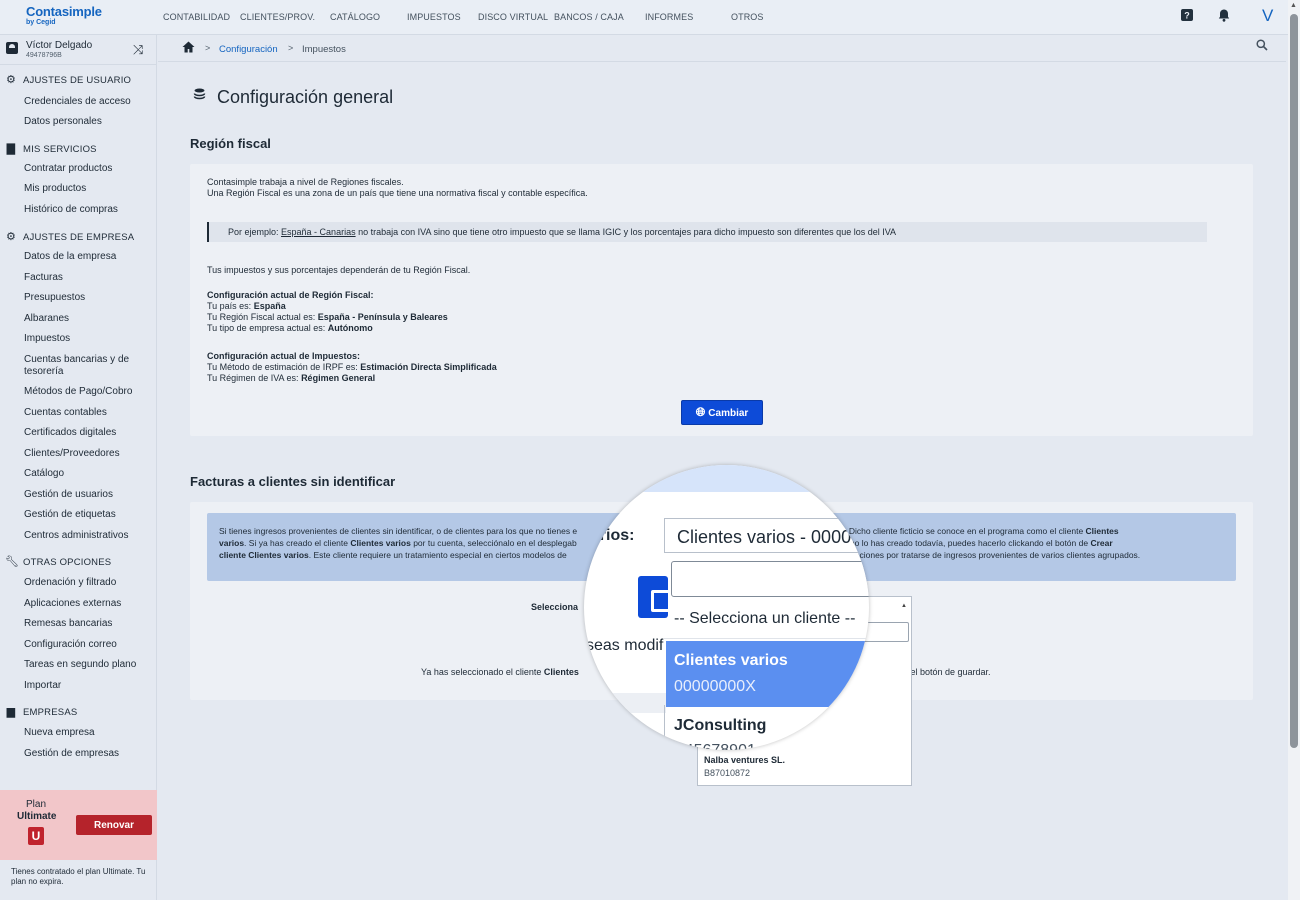 This screenshot has width=1300, height=900. What do you see at coordinates (744, 760) in the screenshot?
I see `dropdown-option-name: Nalba ventures SL.` at bounding box center [744, 760].